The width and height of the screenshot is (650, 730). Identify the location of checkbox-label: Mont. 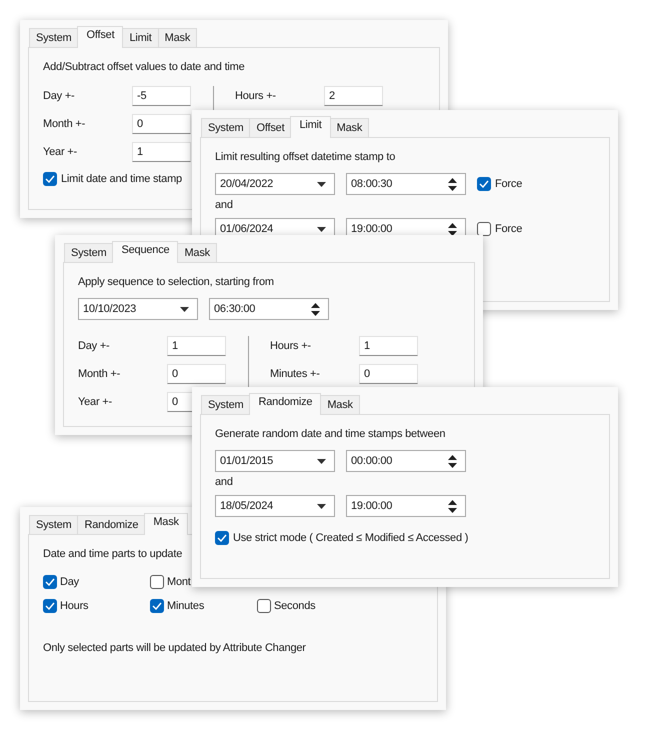
(179, 582).